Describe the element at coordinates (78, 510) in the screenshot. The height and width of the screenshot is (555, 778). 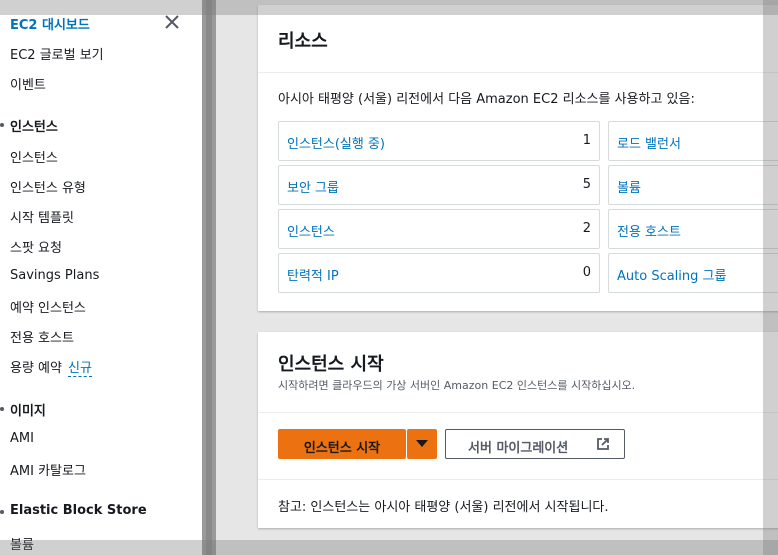
I see `sidebar-section-ebs: Elastic Block Store` at that location.